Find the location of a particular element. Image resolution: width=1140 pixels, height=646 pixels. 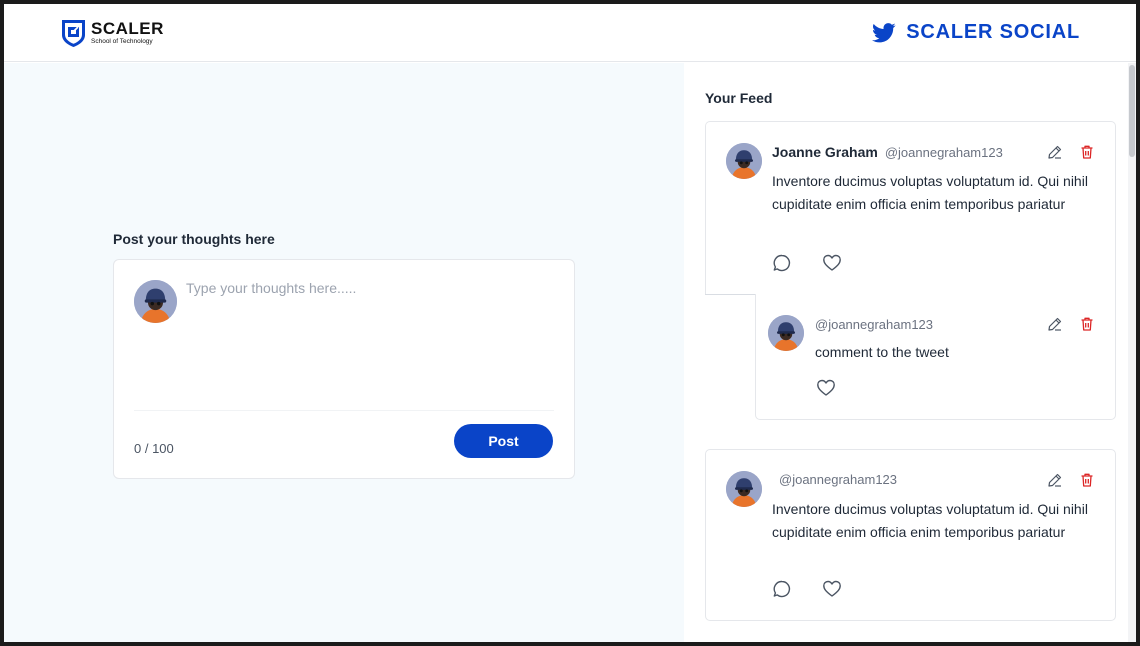

twitter-bird-icon is located at coordinates (884, 32).